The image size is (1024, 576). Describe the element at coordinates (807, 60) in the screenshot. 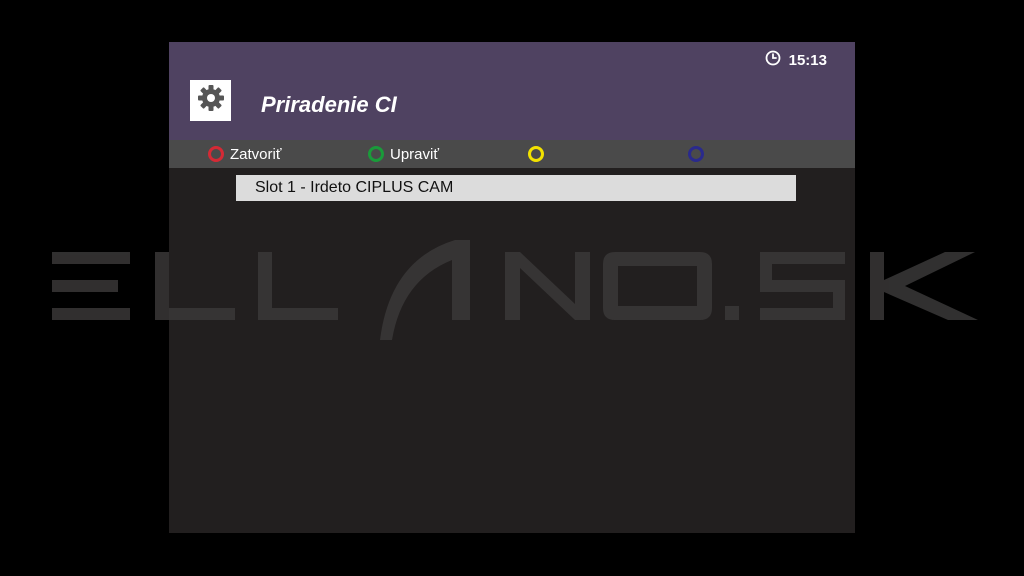

I see `clock-time: 15:13` at that location.